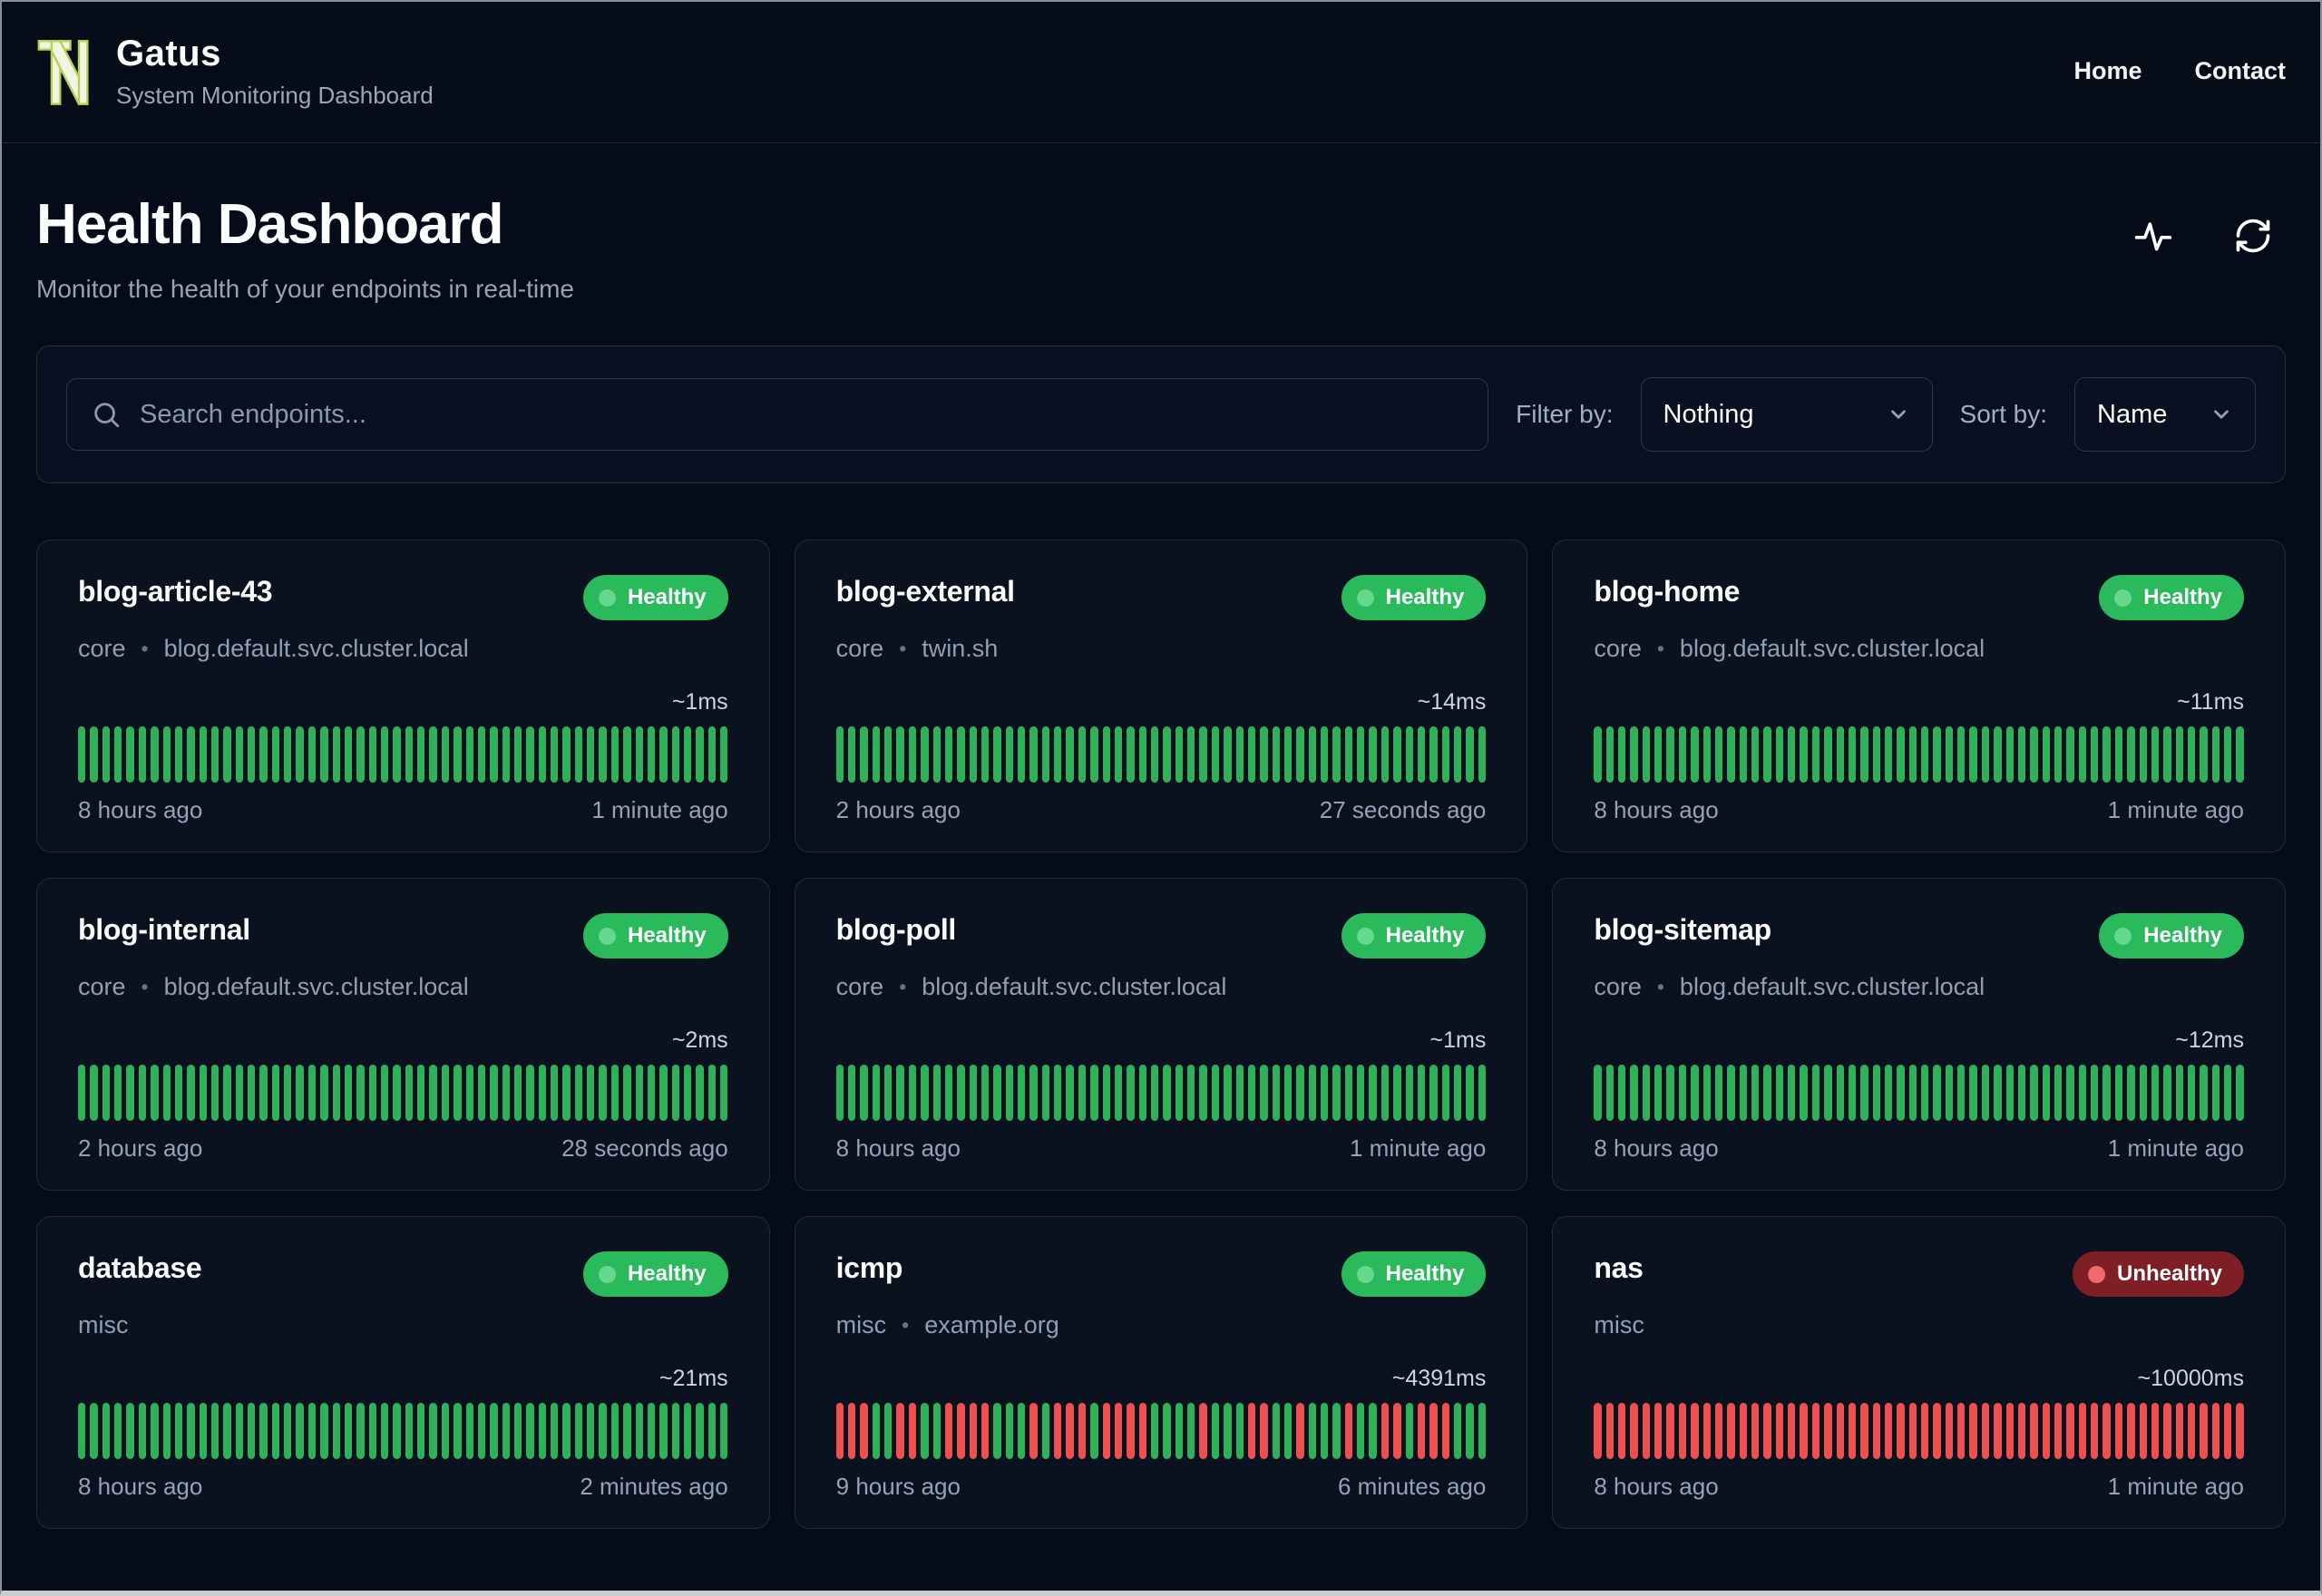 This screenshot has width=2322, height=1596. Describe the element at coordinates (2165, 414) in the screenshot. I see `sort-select: Name` at that location.